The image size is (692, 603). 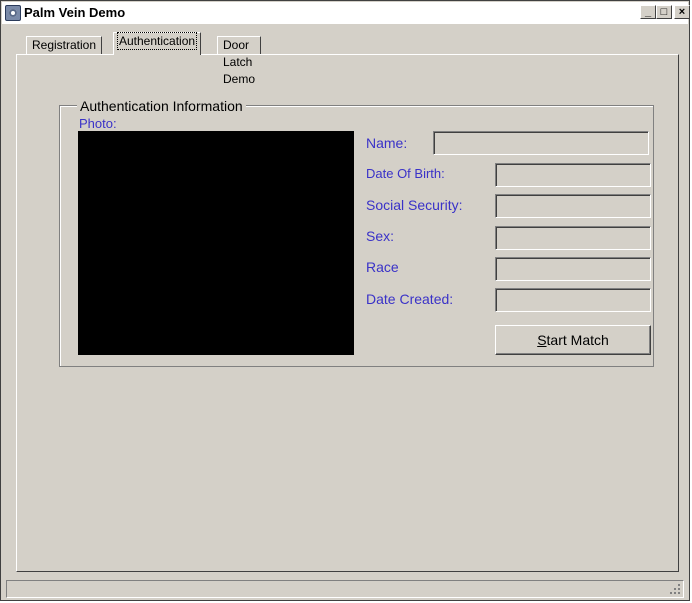 What do you see at coordinates (674, 588) in the screenshot?
I see `resize-grip-icon` at bounding box center [674, 588].